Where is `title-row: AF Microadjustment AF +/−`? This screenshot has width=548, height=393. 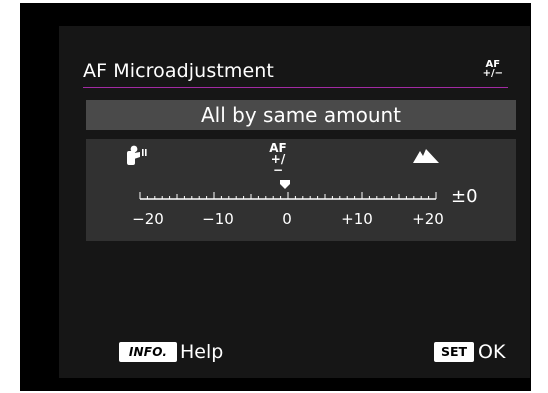 title-row: AF Microadjustment AF +/− is located at coordinates (294, 72).